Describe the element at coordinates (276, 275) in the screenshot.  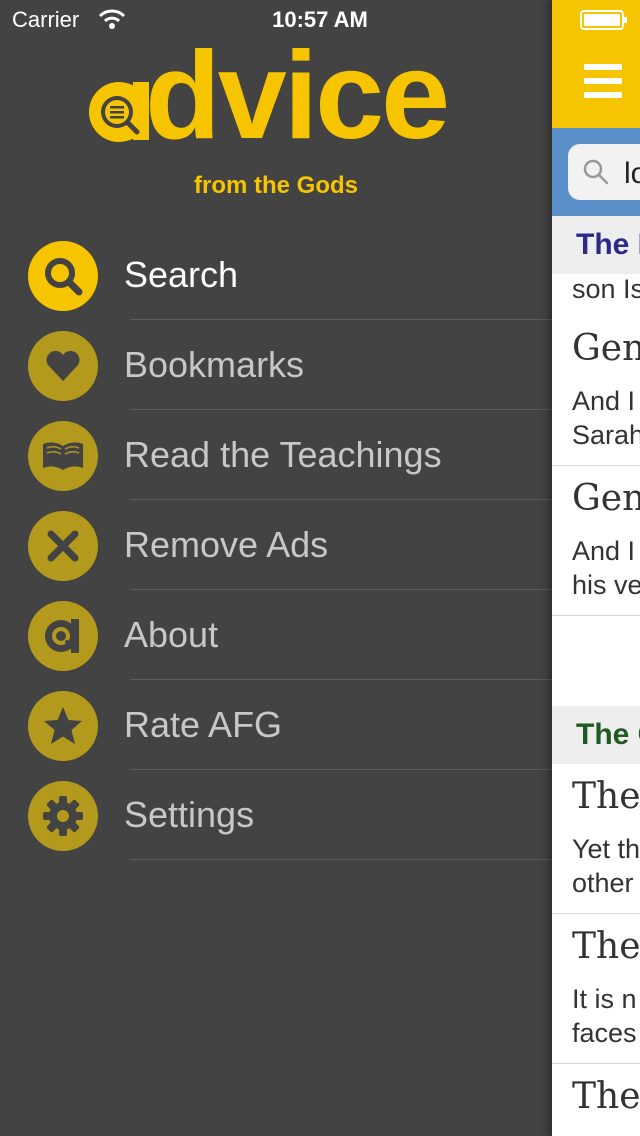
I see `menu-item-search: Search` at that location.